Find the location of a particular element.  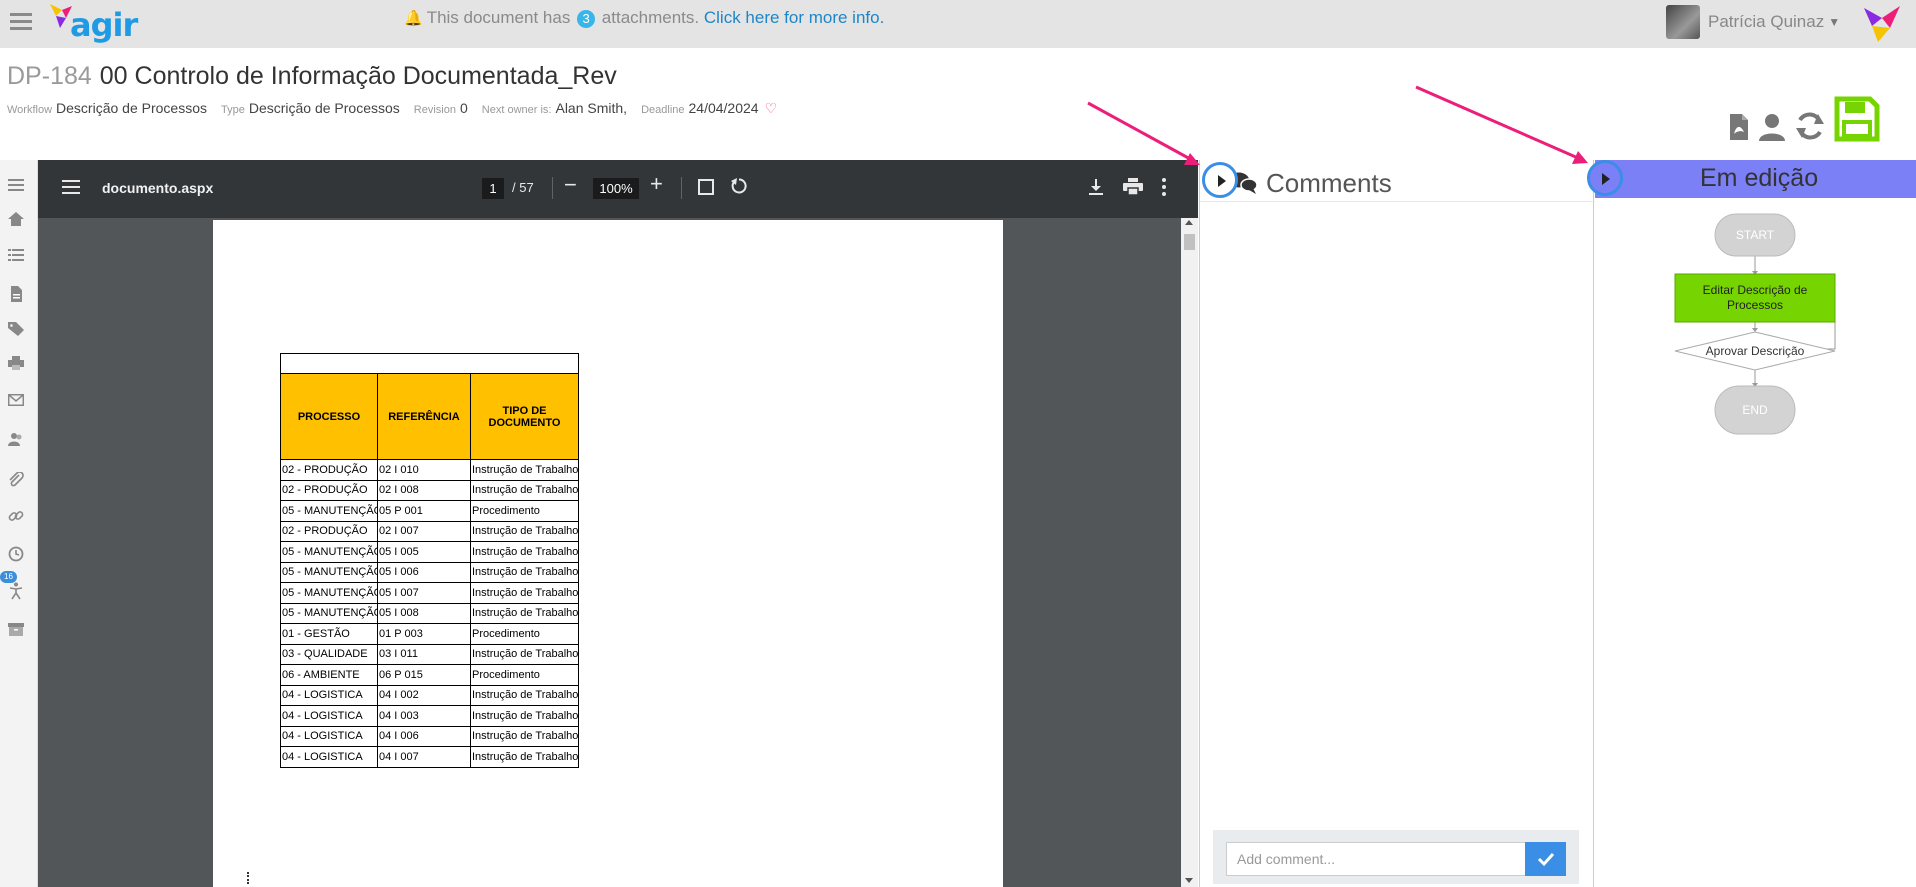

node-edit-label-line2: Processos is located at coordinates (1755, 305).